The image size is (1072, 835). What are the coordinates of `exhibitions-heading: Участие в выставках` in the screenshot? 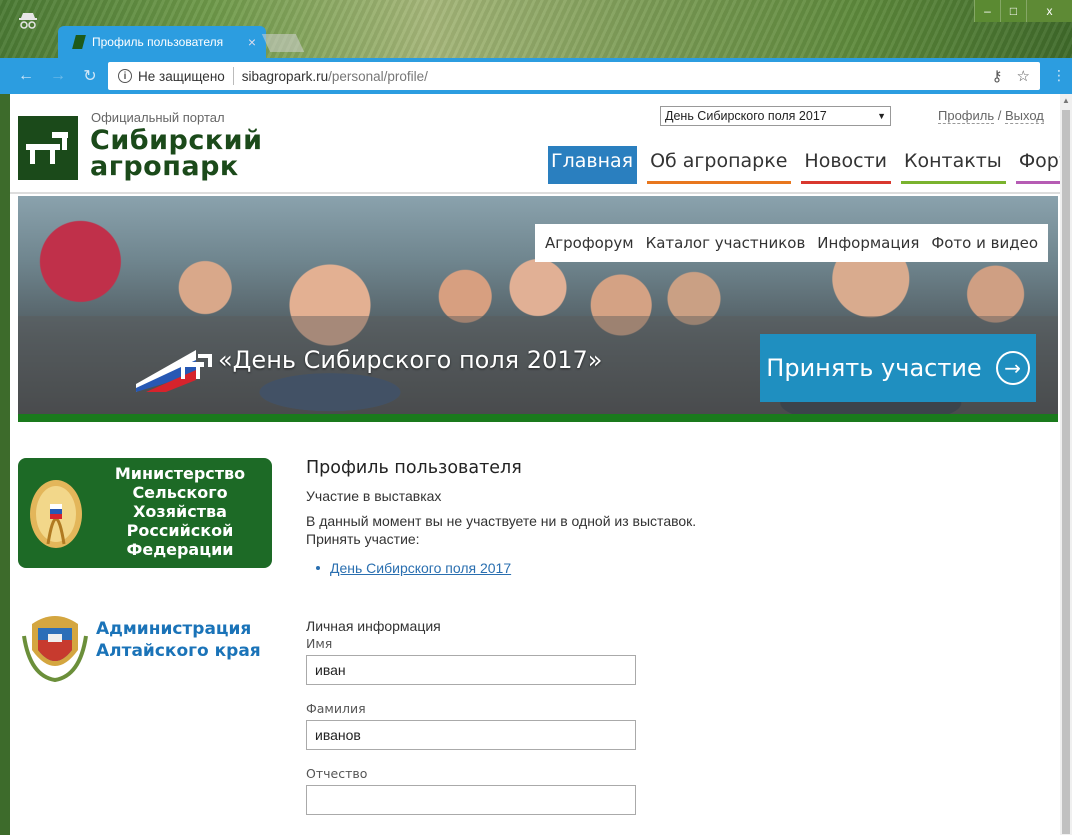 It's located at (374, 496).